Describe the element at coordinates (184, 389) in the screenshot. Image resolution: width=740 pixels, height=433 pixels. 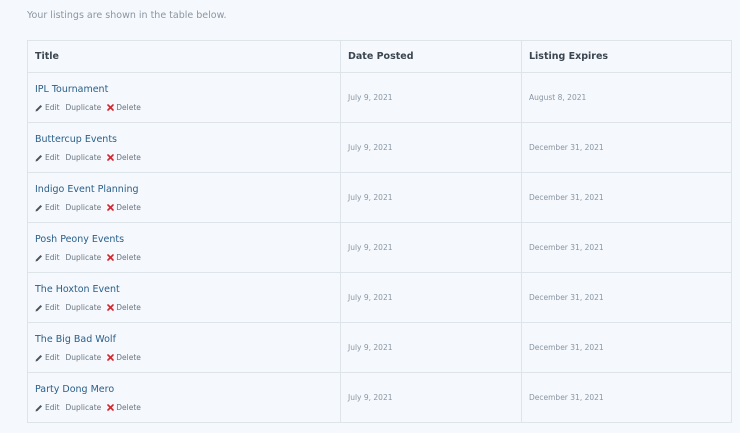
I see `listing-title-link: Party Dong Mero` at that location.